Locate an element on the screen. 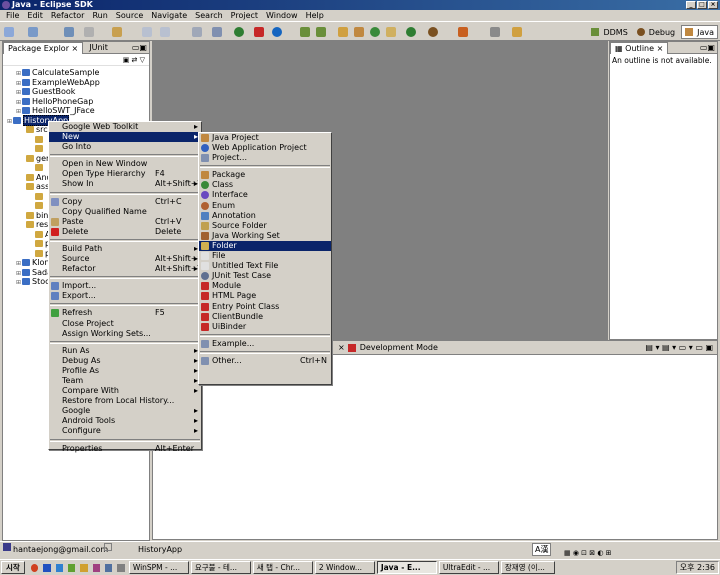 The width and height of the screenshot is (720, 575). open-task-icon is located at coordinates (217, 32).